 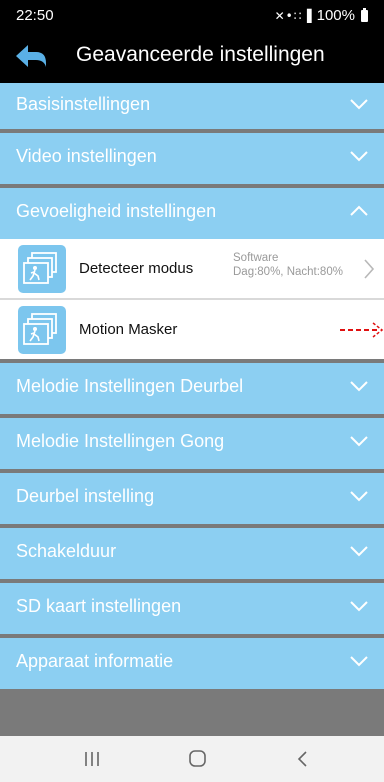 I want to click on section-melodie-deurbel: Melodie Instellingen Deurbel, so click(x=192, y=386).